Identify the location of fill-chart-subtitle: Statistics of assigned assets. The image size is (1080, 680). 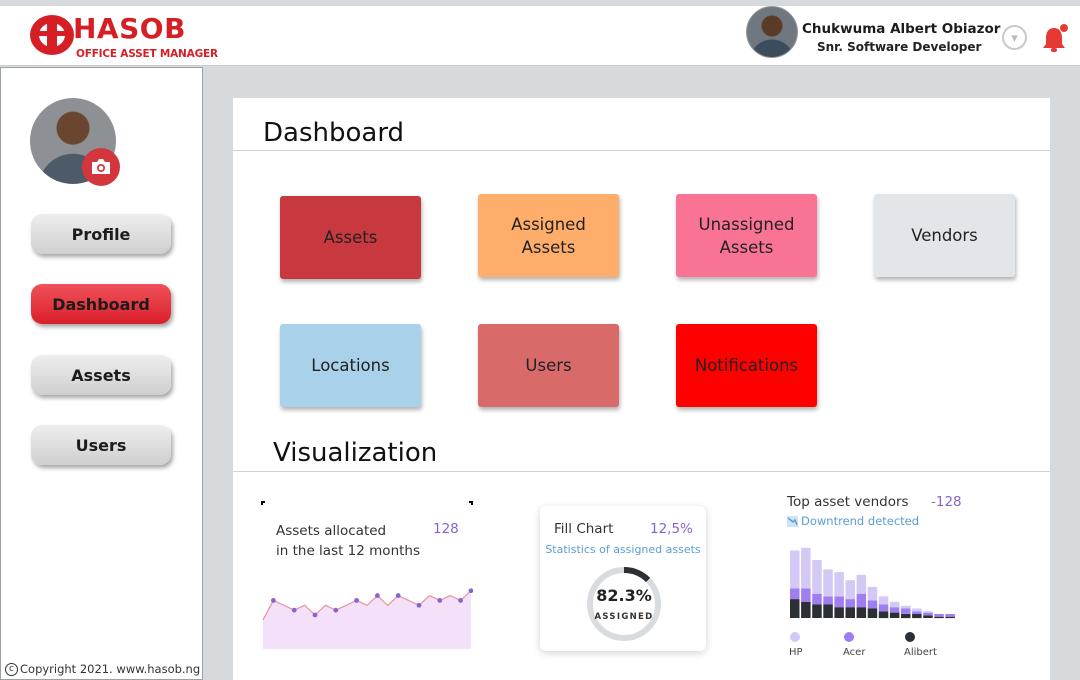
(623, 549).